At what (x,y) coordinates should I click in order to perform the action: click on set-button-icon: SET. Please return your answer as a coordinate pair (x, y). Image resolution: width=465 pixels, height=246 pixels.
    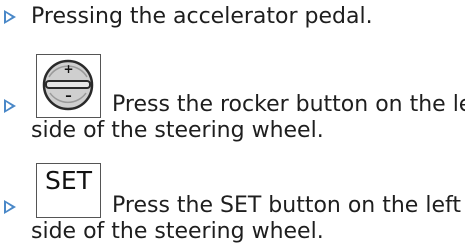
    Looking at the image, I should click on (68, 190).